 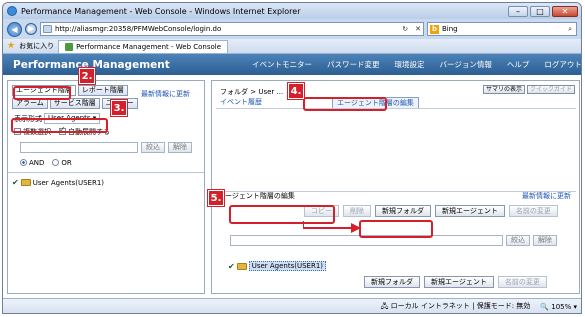 What do you see at coordinates (434, 29) in the screenshot?
I see `bing-icon: b` at bounding box center [434, 29].